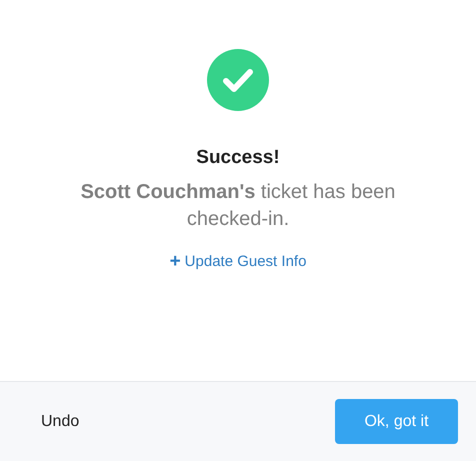 The image size is (476, 461). I want to click on check-circle-icon, so click(238, 80).